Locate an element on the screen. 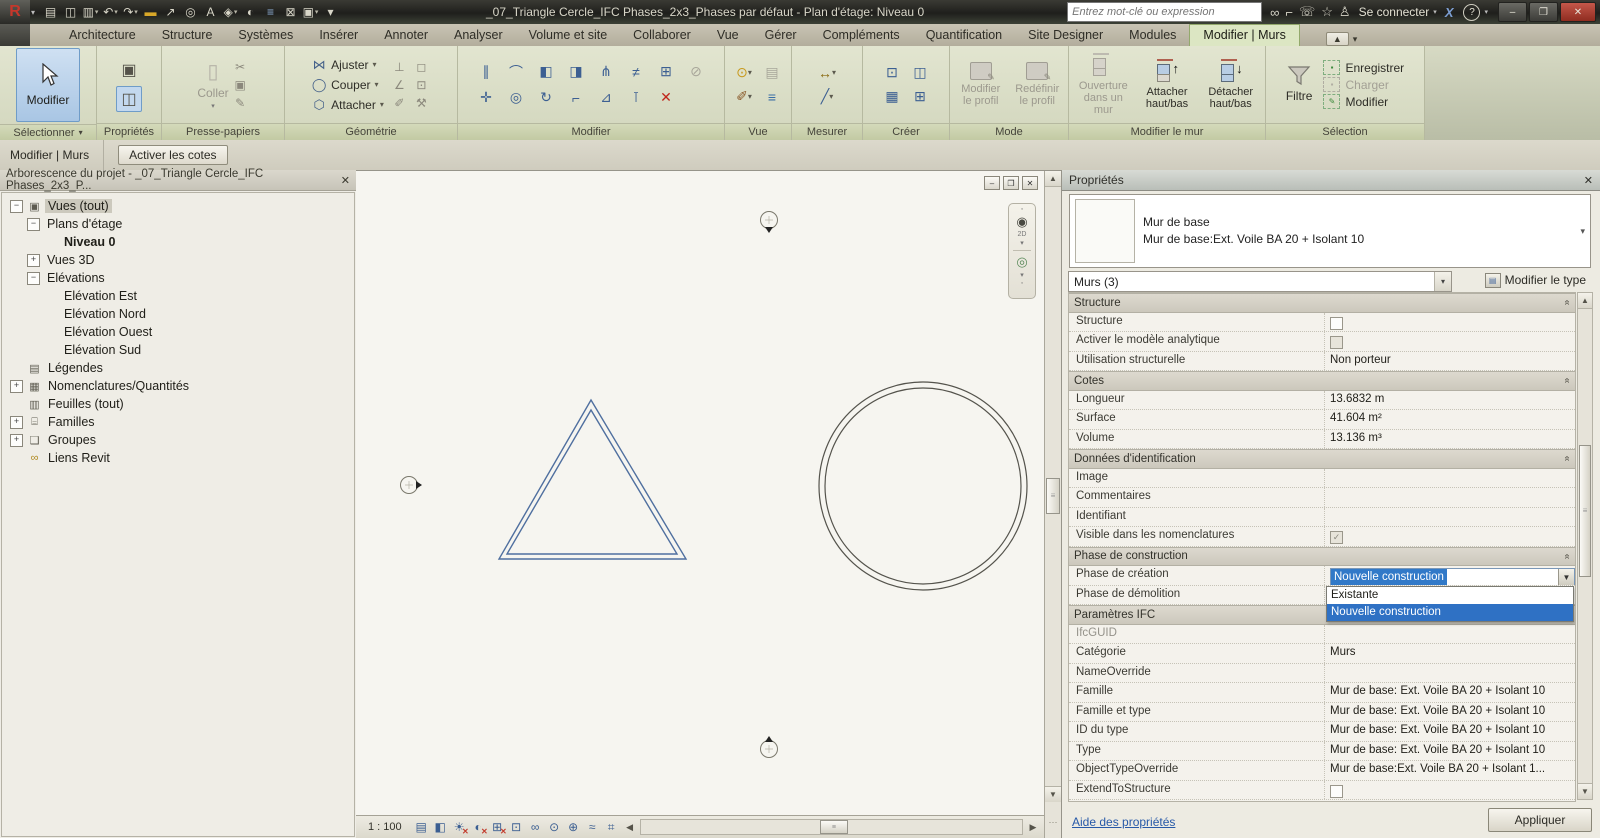 Image resolution: width=1600 pixels, height=838 pixels. tree-item-el-vation-ouest: −Elévation Ouest is located at coordinates (178, 332).